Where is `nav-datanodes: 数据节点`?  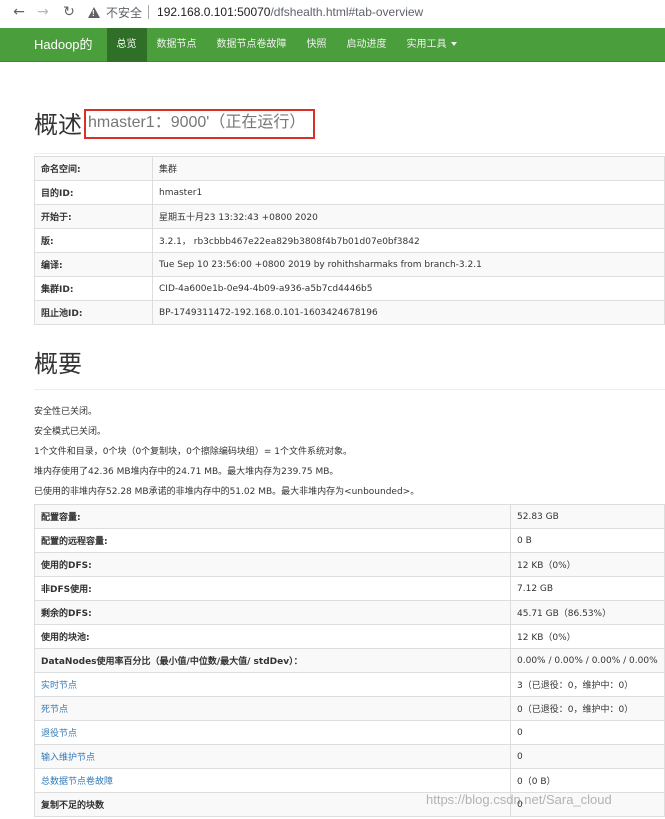
nav-datanodes: 数据节点 is located at coordinates (177, 45).